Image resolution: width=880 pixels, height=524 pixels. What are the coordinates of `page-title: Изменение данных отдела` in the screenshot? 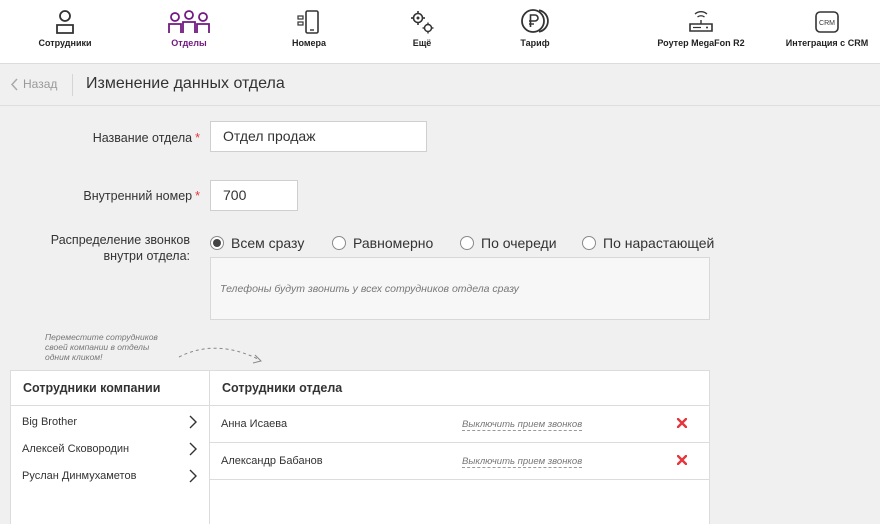 It's located at (185, 83).